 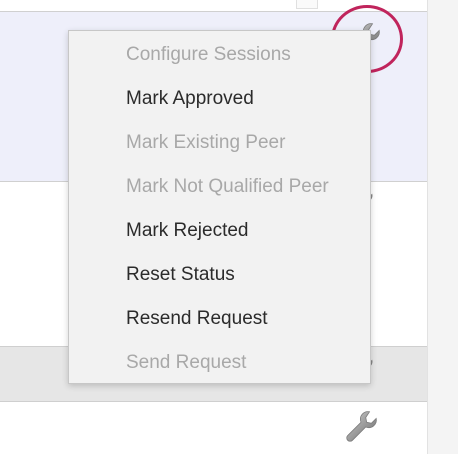 What do you see at coordinates (187, 231) in the screenshot?
I see `menu-item-mark-rejected: Mark Rejected` at bounding box center [187, 231].